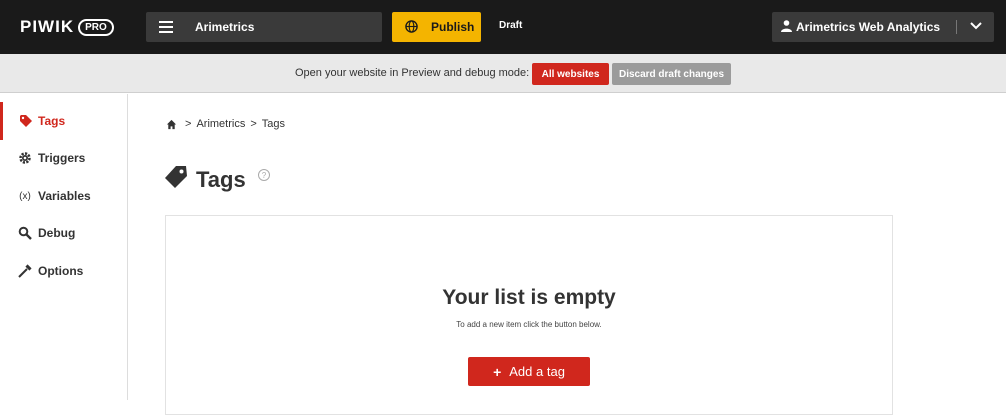 Image resolution: width=1006 pixels, height=415 pixels. What do you see at coordinates (497, 371) in the screenshot?
I see `plus-icon: +` at bounding box center [497, 371].